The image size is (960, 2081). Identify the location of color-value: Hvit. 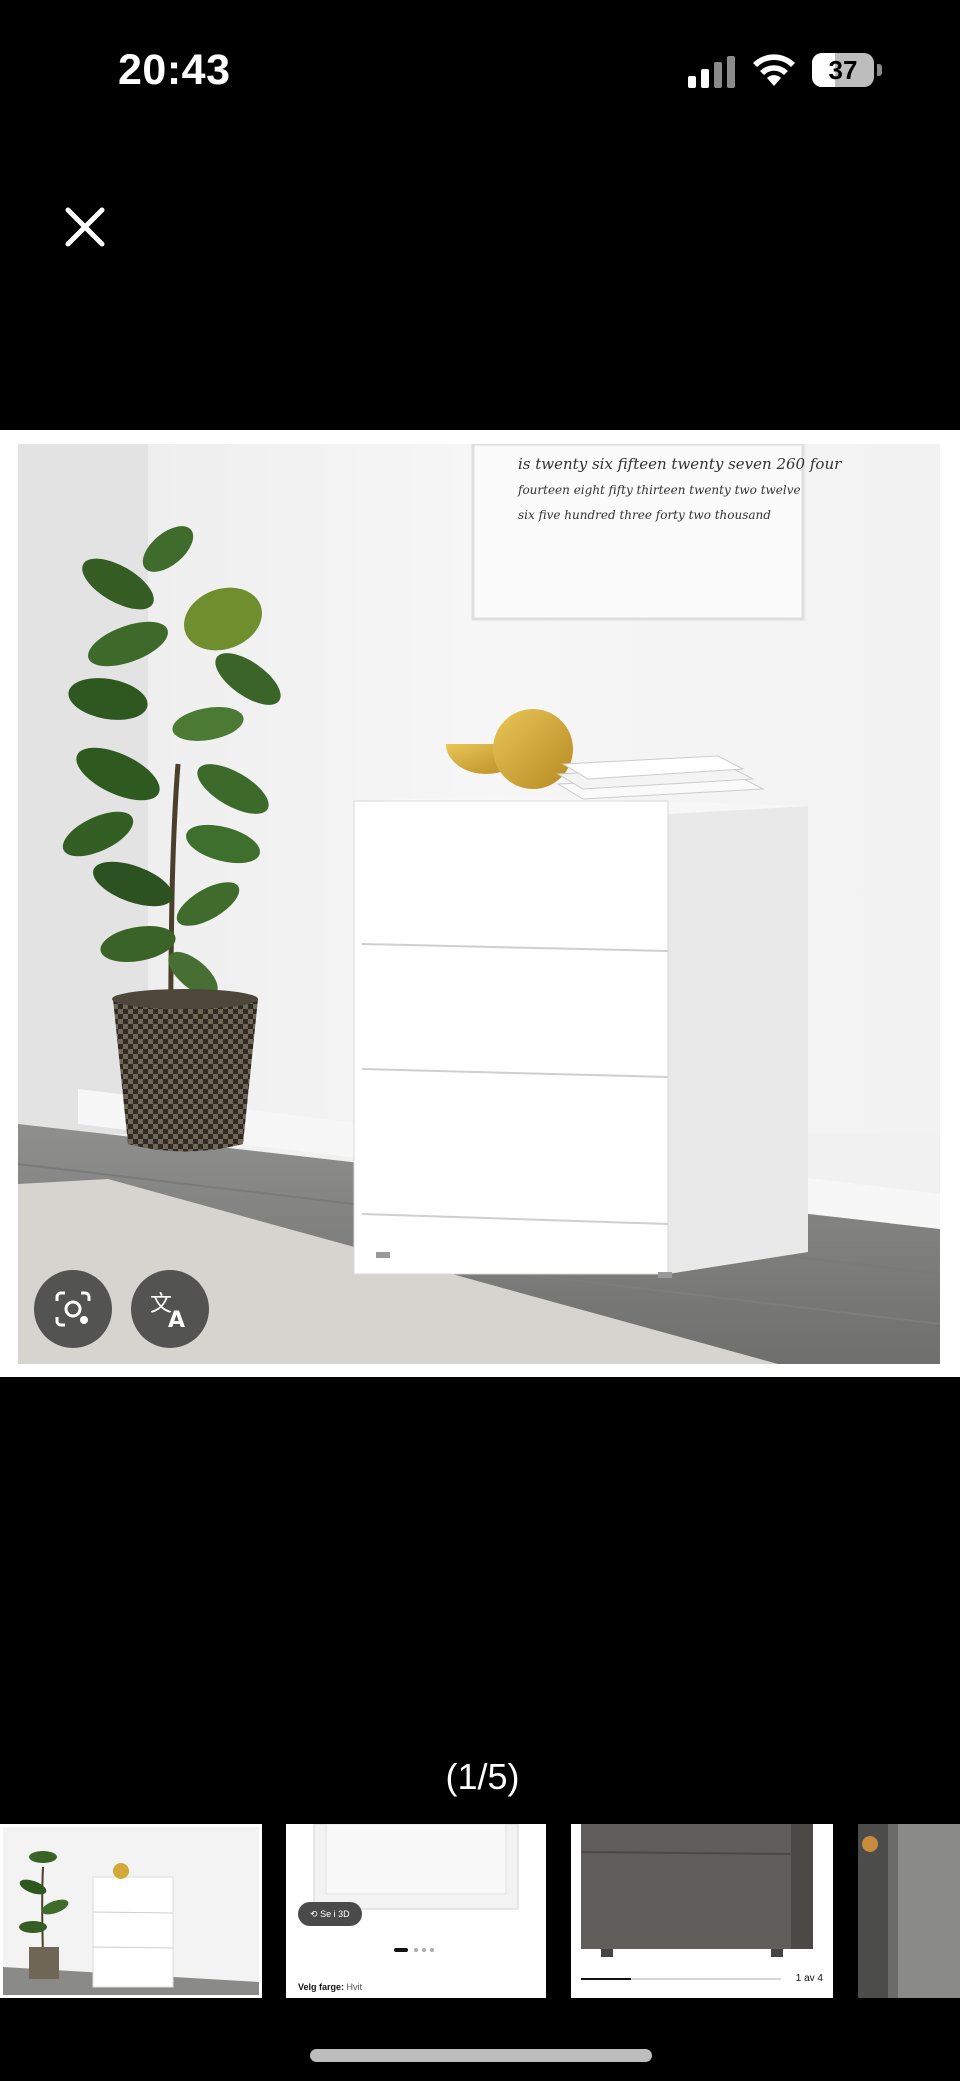
(354, 1987).